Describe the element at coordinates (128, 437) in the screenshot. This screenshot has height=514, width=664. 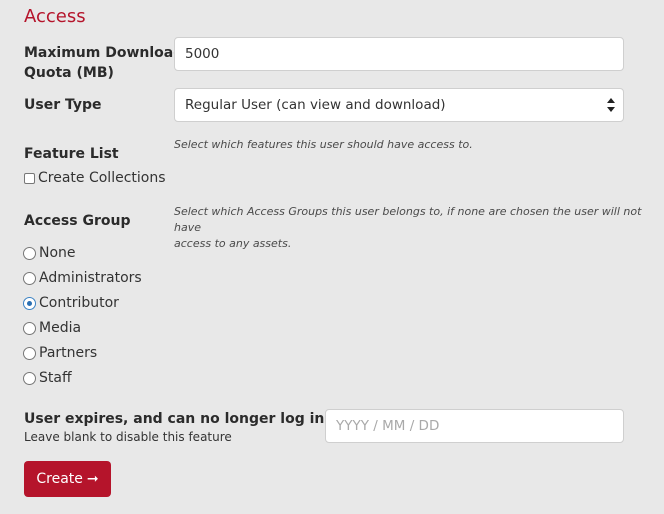
I see `expiry-sublabel: Leave blank to disable this feature` at that location.